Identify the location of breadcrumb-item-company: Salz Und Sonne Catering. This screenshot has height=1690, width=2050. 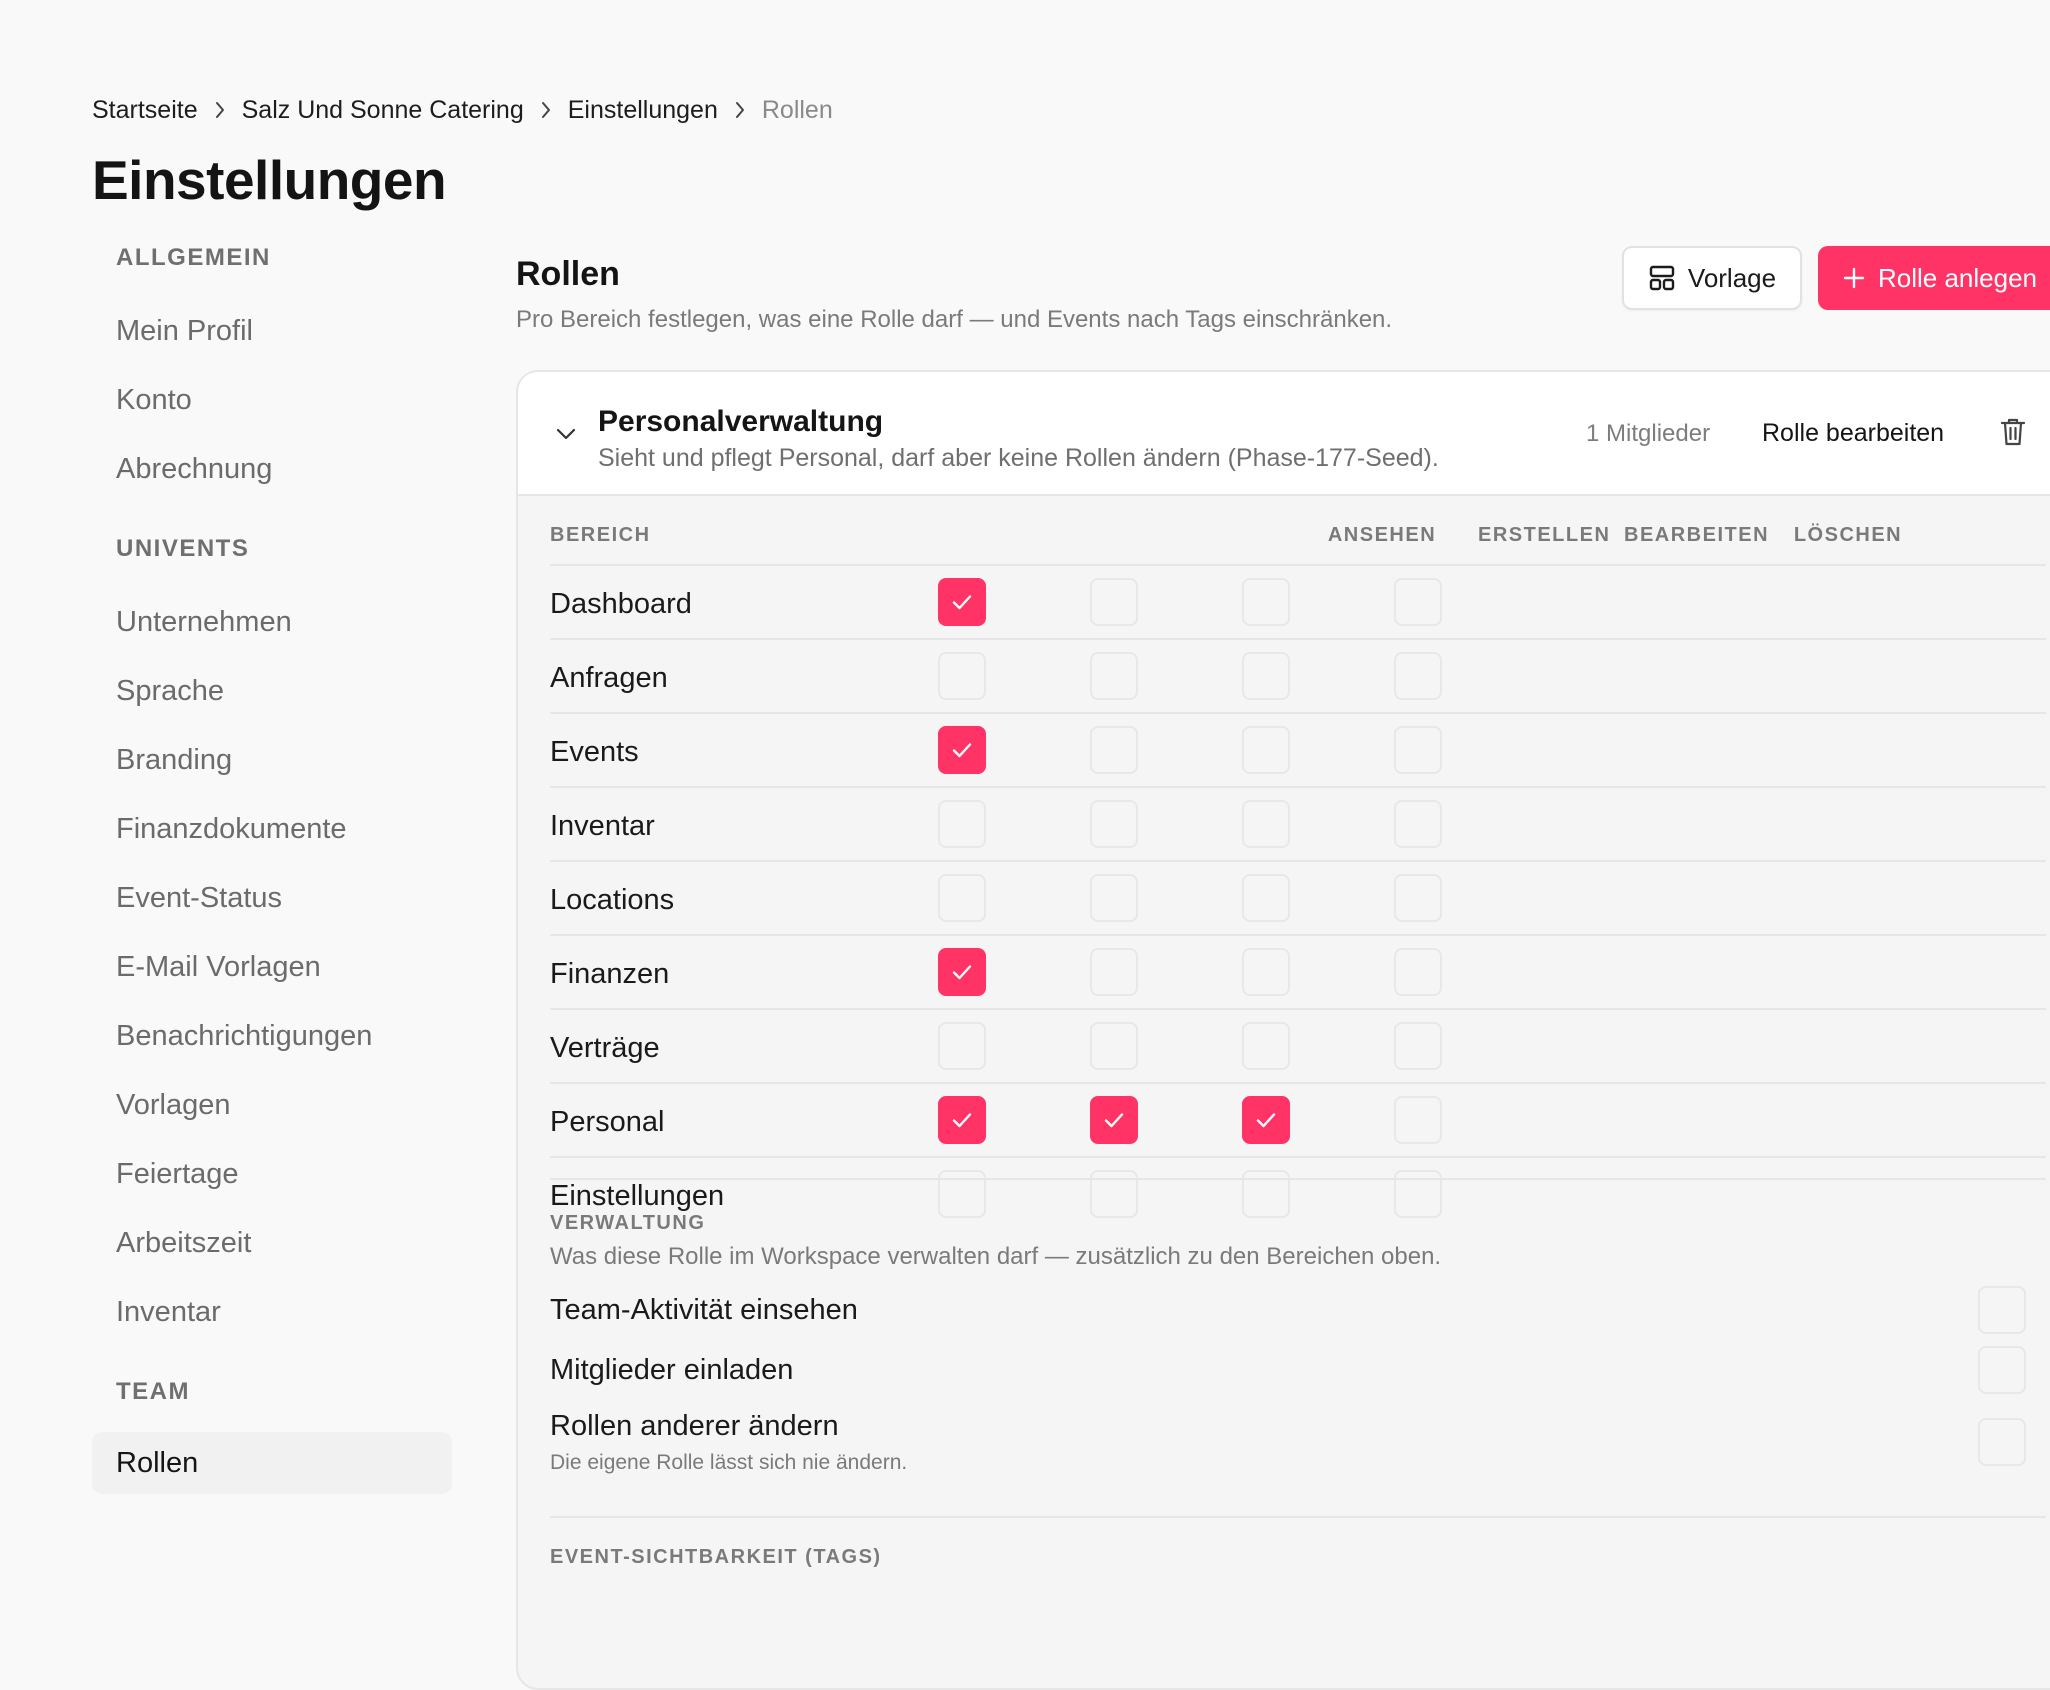
(383, 110).